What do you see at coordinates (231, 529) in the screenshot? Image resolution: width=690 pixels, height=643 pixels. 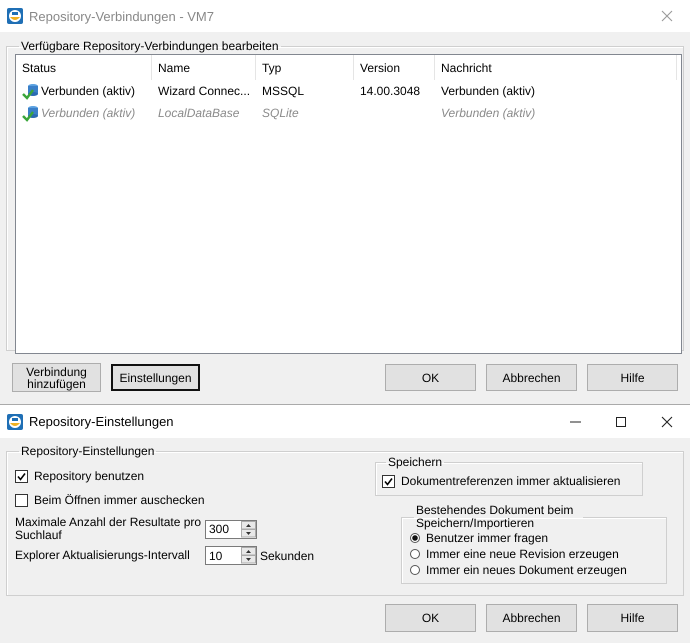 I see `number-field: 300` at bounding box center [231, 529].